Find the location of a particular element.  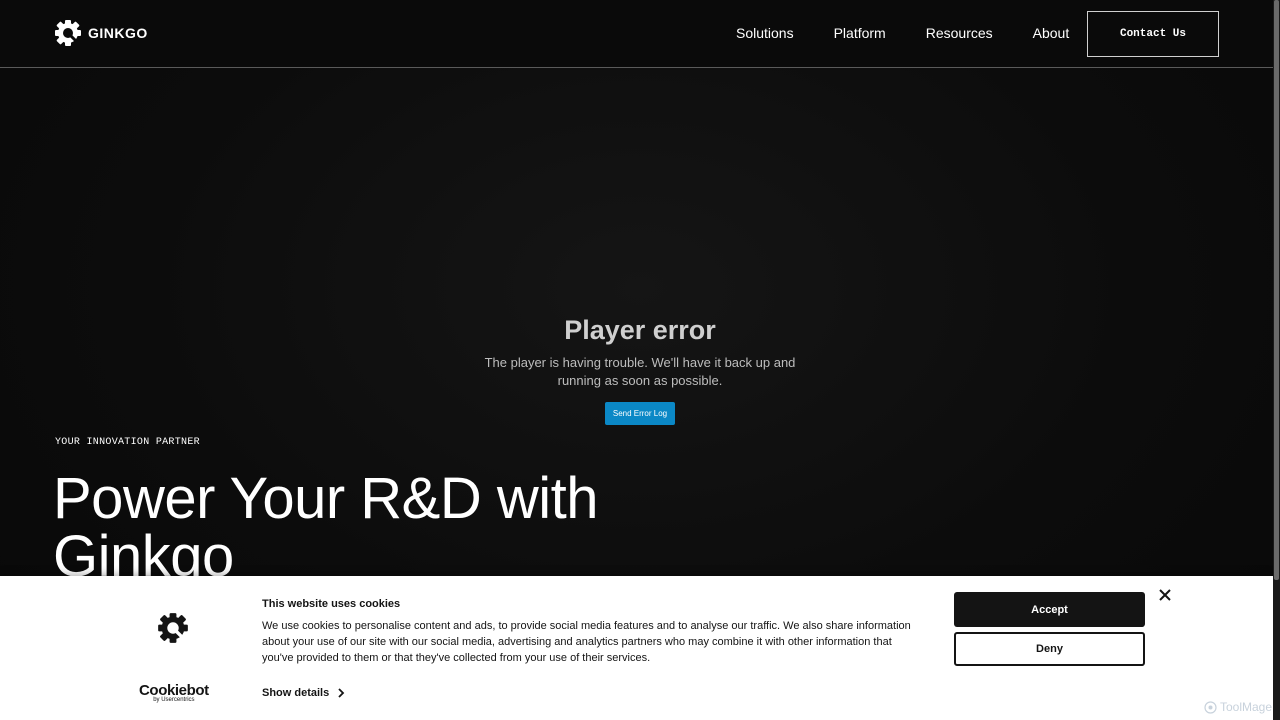

watermark: ToolMage is located at coordinates (1238, 707).